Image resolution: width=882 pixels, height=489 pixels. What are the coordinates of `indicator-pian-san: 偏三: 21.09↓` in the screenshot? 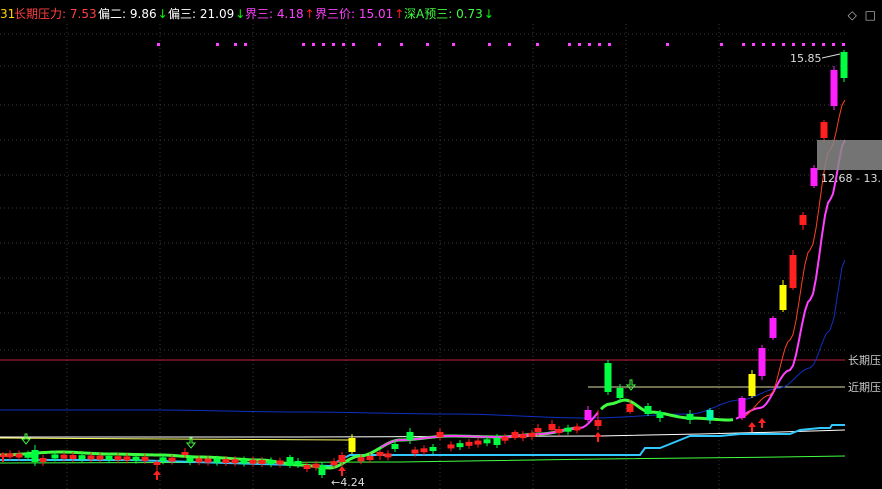 It's located at (207, 14).